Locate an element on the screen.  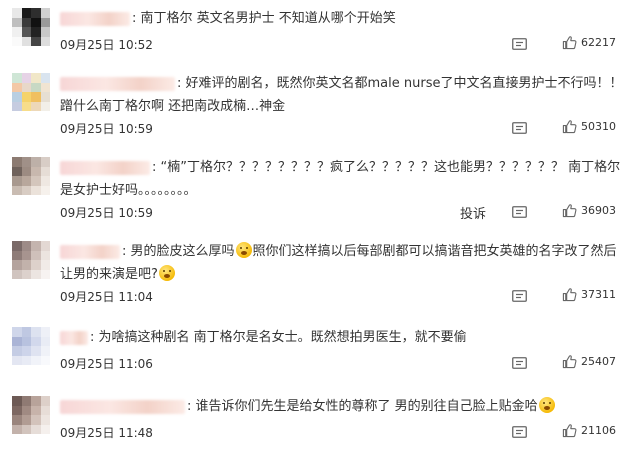
comment-text: : 谁告诉你们先生是给女性的尊称了 男的别往自己脸上贴金哈 is located at coordinates (342, 406).